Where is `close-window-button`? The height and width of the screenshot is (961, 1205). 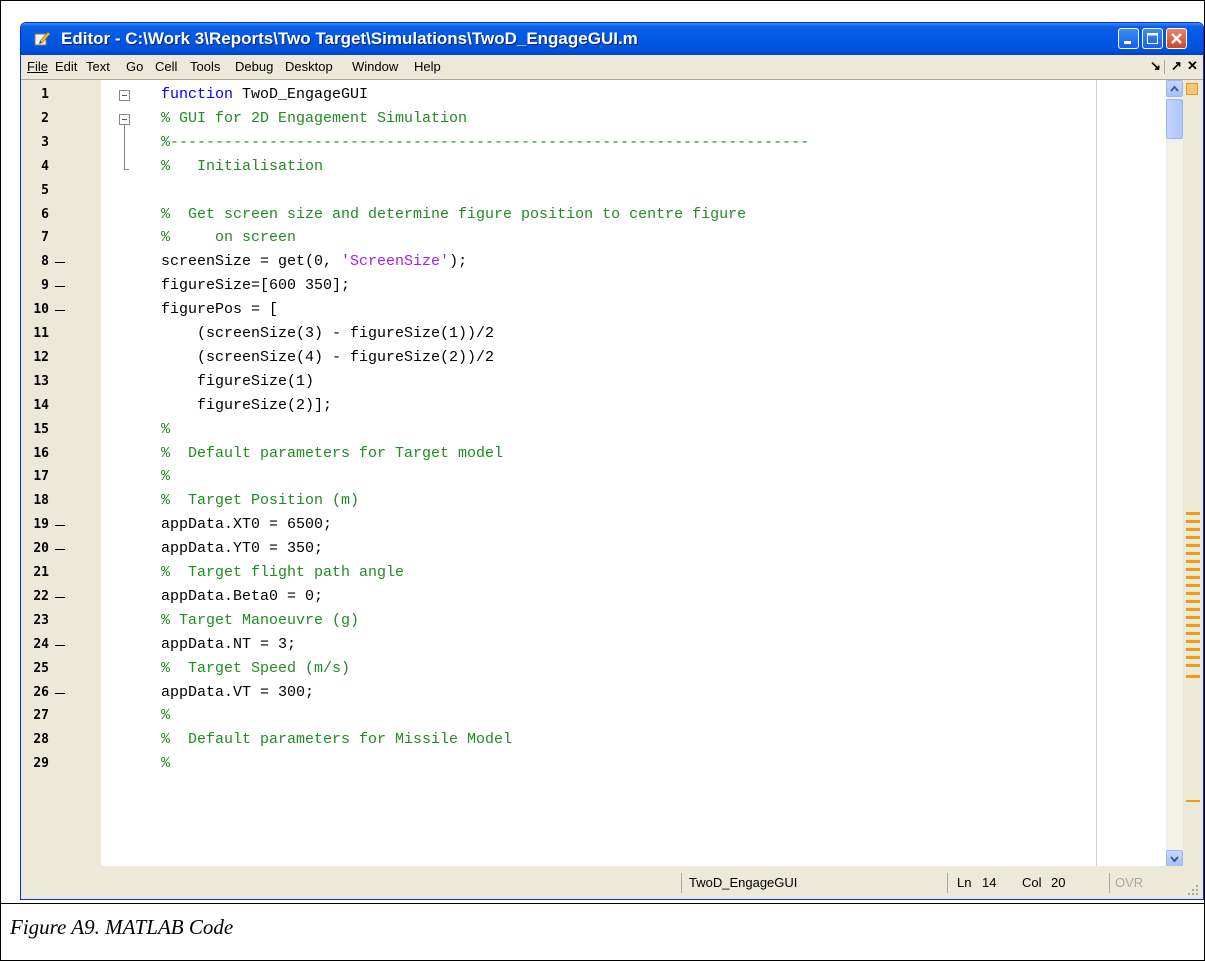
close-window-button is located at coordinates (1176, 38).